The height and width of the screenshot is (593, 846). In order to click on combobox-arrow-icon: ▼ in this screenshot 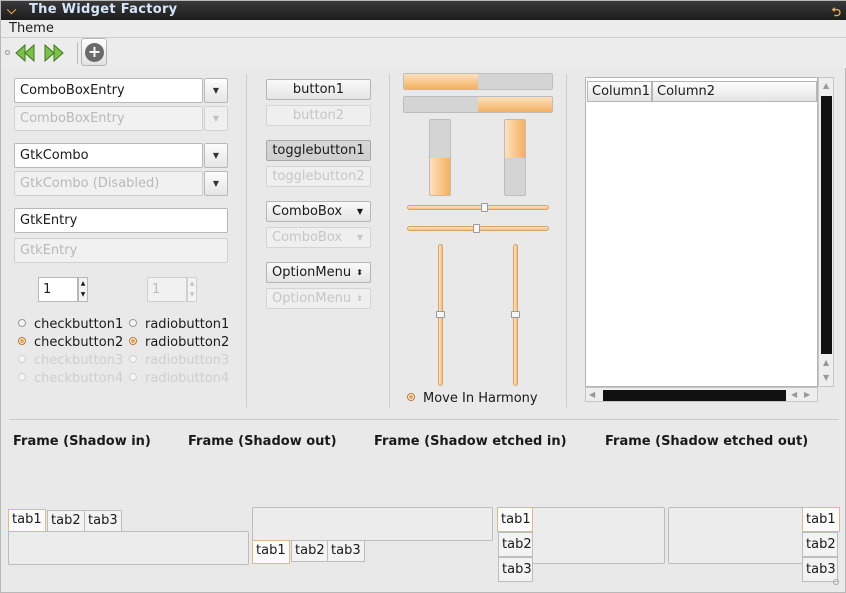, I will do `click(359, 211)`.